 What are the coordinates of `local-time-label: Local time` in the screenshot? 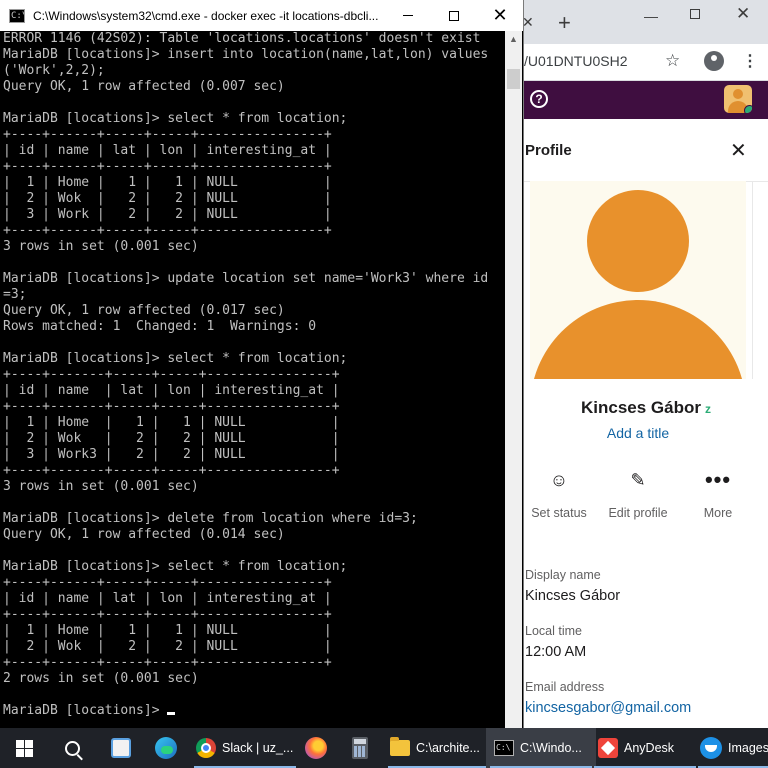 It's located at (553, 631).